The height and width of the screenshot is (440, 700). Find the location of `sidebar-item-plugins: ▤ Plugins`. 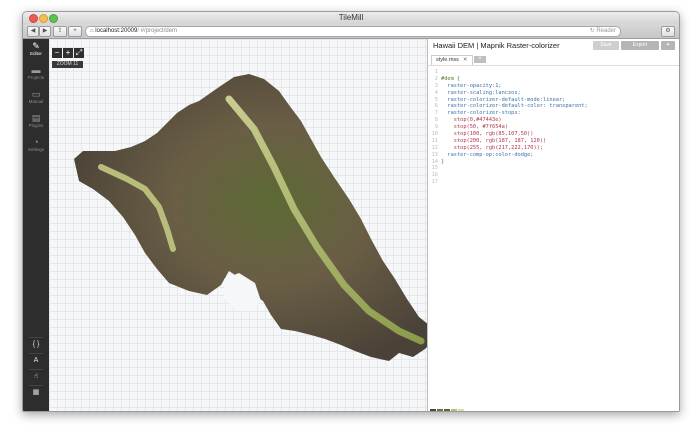

sidebar-item-plugins: ▤ Plugins is located at coordinates (36, 121).